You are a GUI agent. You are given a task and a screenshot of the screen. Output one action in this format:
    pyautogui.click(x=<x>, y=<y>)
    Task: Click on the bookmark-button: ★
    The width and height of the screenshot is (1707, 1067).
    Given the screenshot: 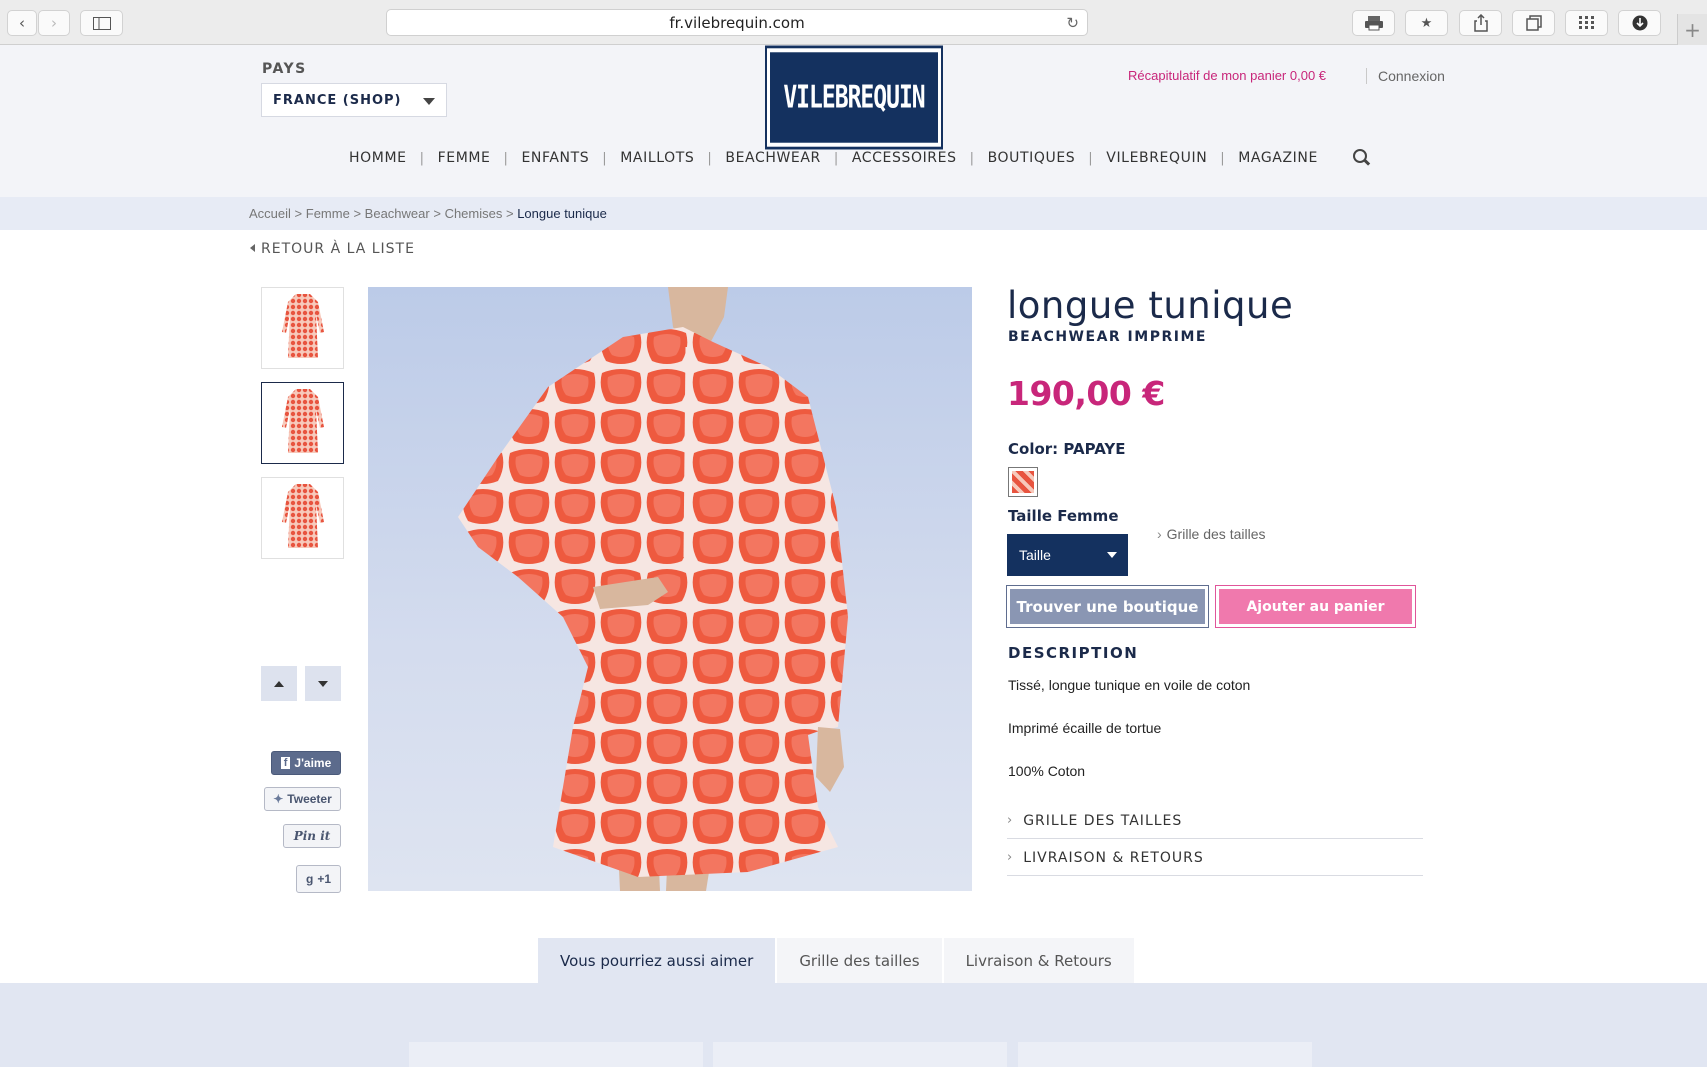 What is the action you would take?
    pyautogui.click(x=1426, y=23)
    